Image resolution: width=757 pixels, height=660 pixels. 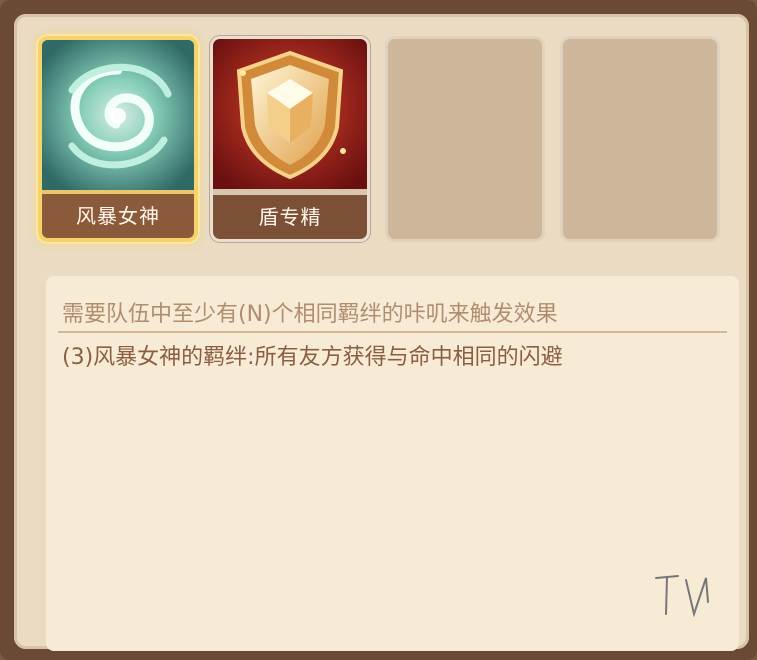 What do you see at coordinates (310, 314) in the screenshot?
I see `bond-requirement-text: 需要队伍中至少有(N)个相同羁绊的咔叽来触发效果` at bounding box center [310, 314].